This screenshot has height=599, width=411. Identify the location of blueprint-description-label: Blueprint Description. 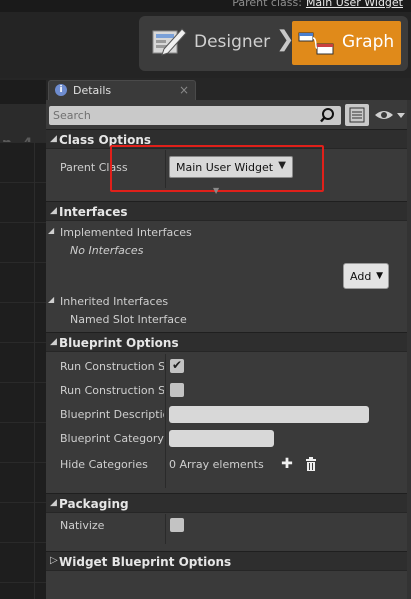
(112, 414).